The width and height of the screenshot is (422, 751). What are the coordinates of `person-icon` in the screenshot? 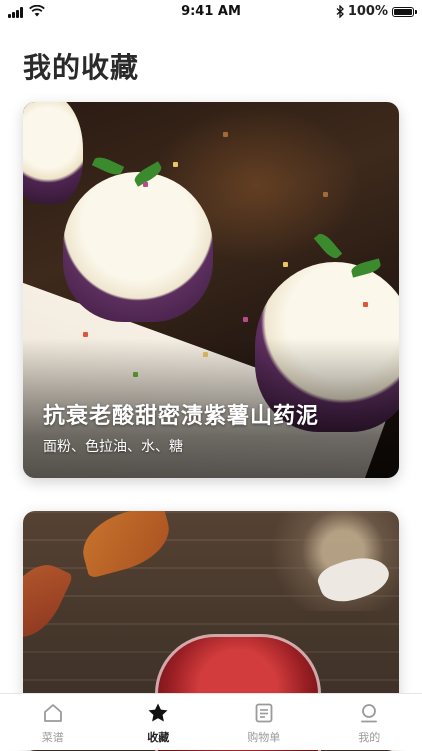 It's located at (369, 713).